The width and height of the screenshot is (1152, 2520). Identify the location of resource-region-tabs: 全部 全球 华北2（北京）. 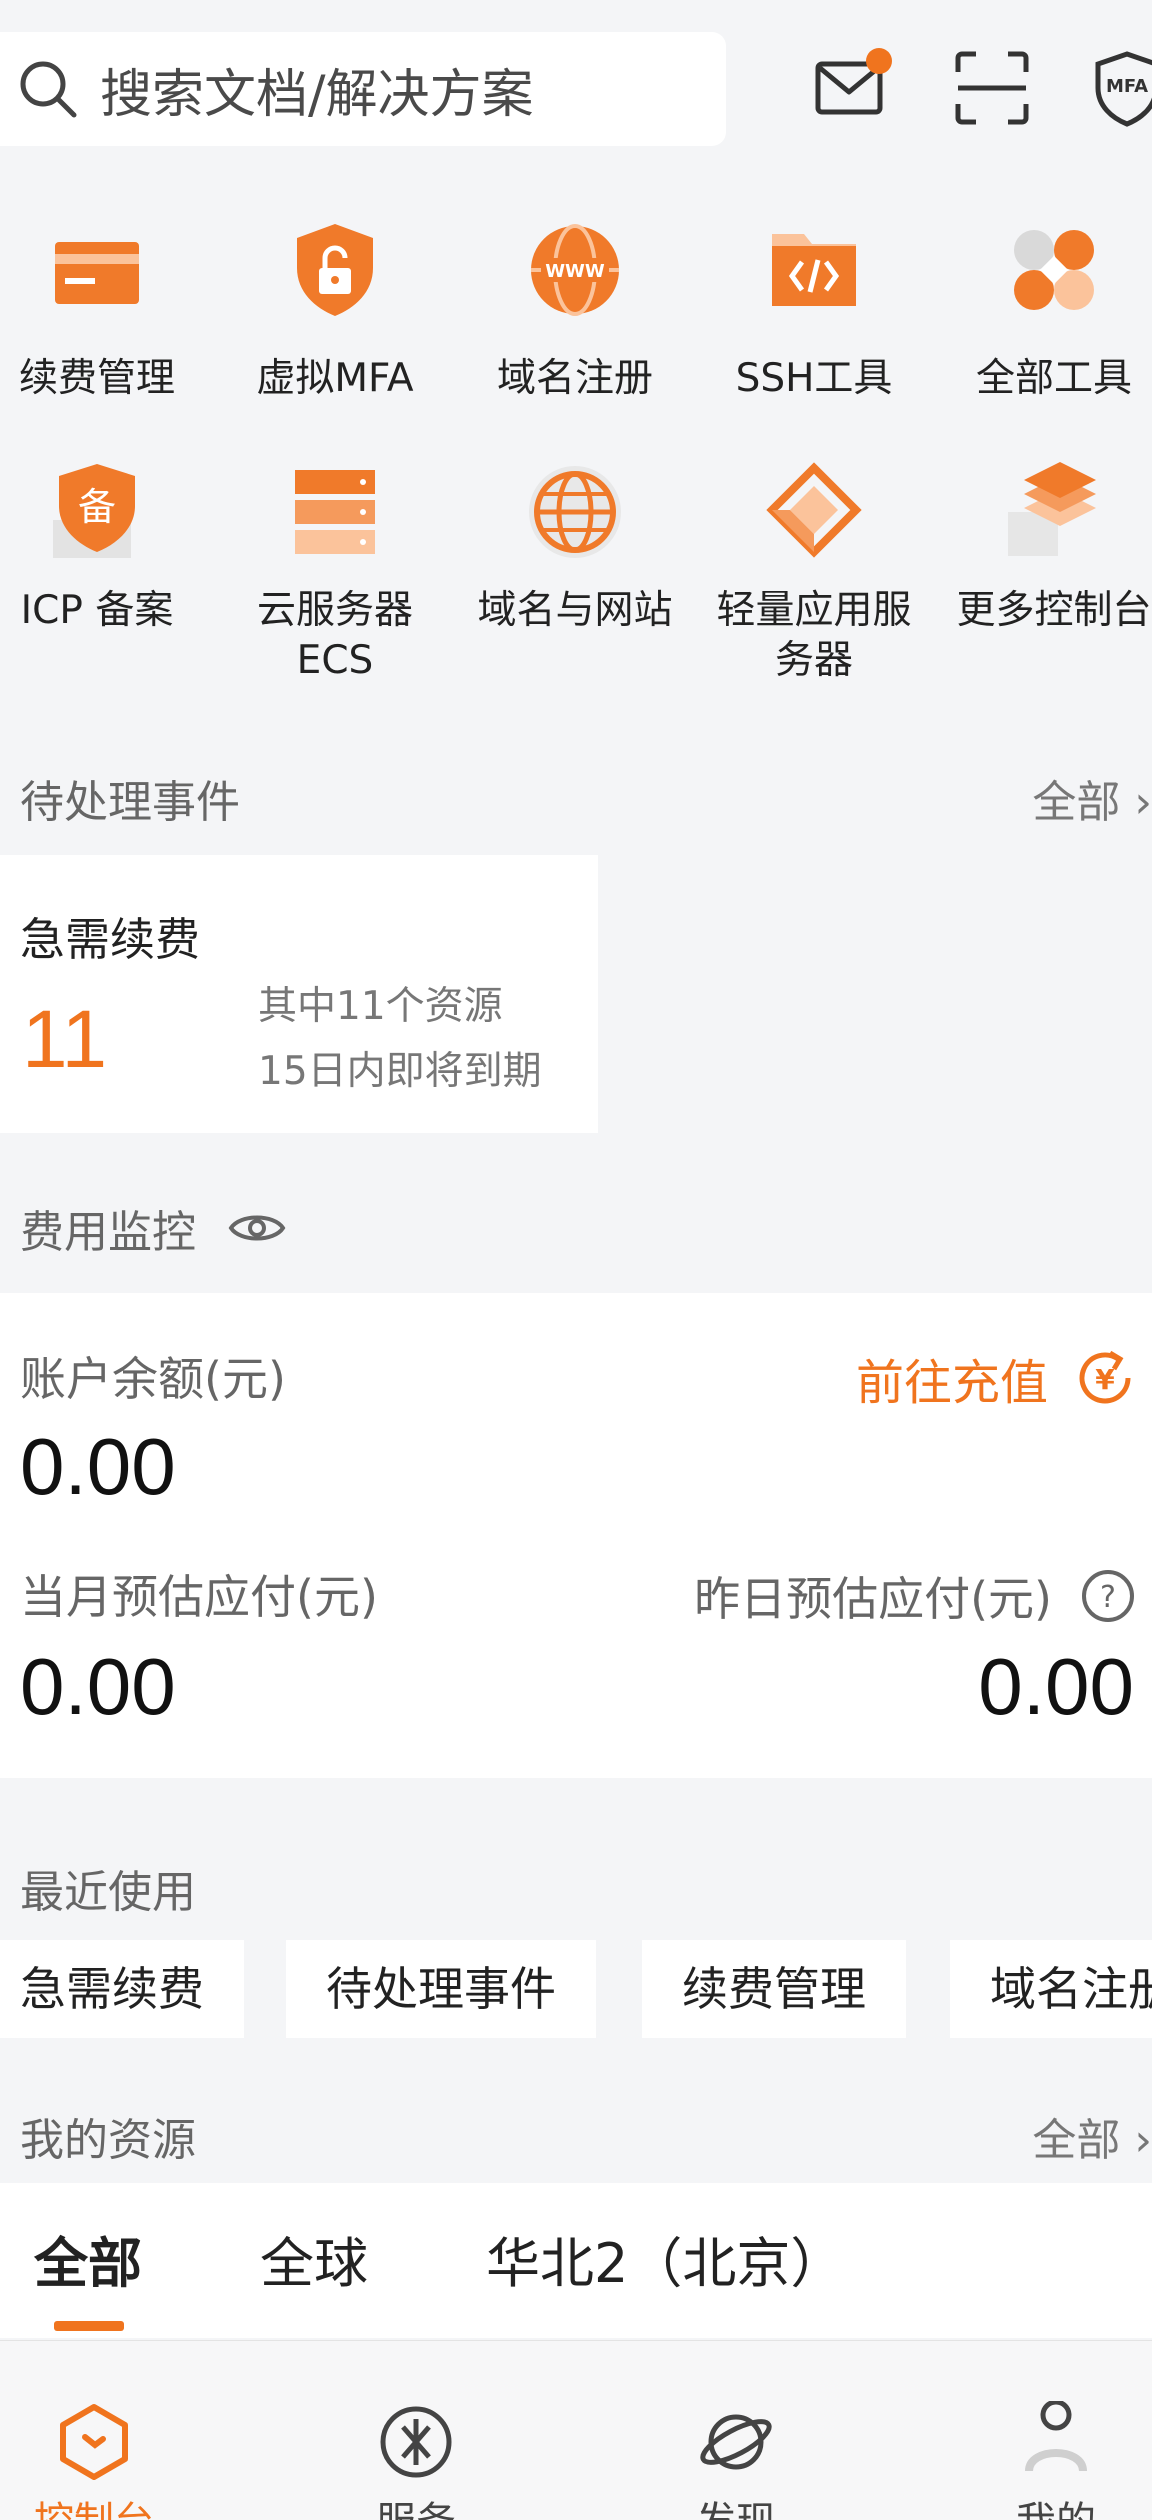
(576, 2260).